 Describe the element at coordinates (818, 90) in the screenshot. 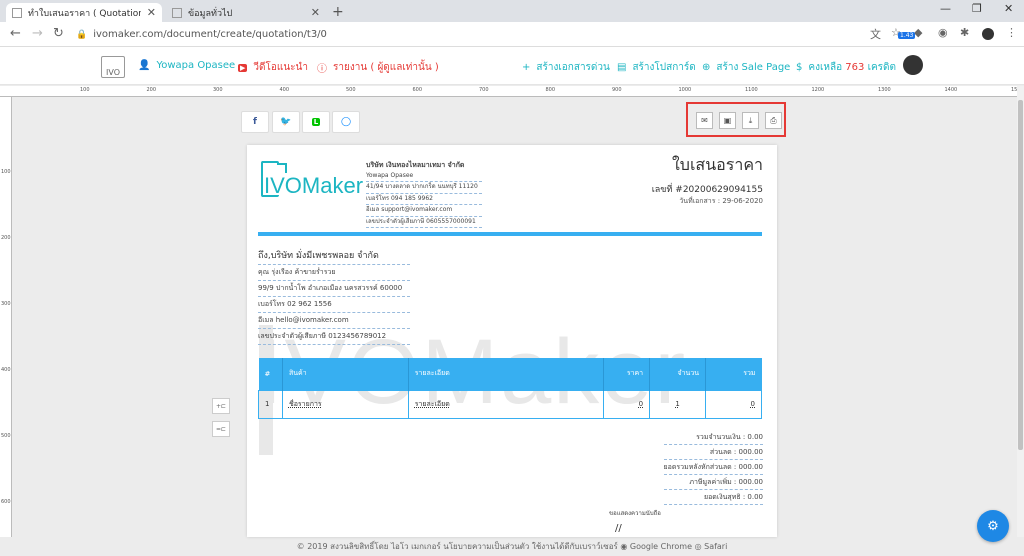

I see `ruler-label: 1200` at that location.